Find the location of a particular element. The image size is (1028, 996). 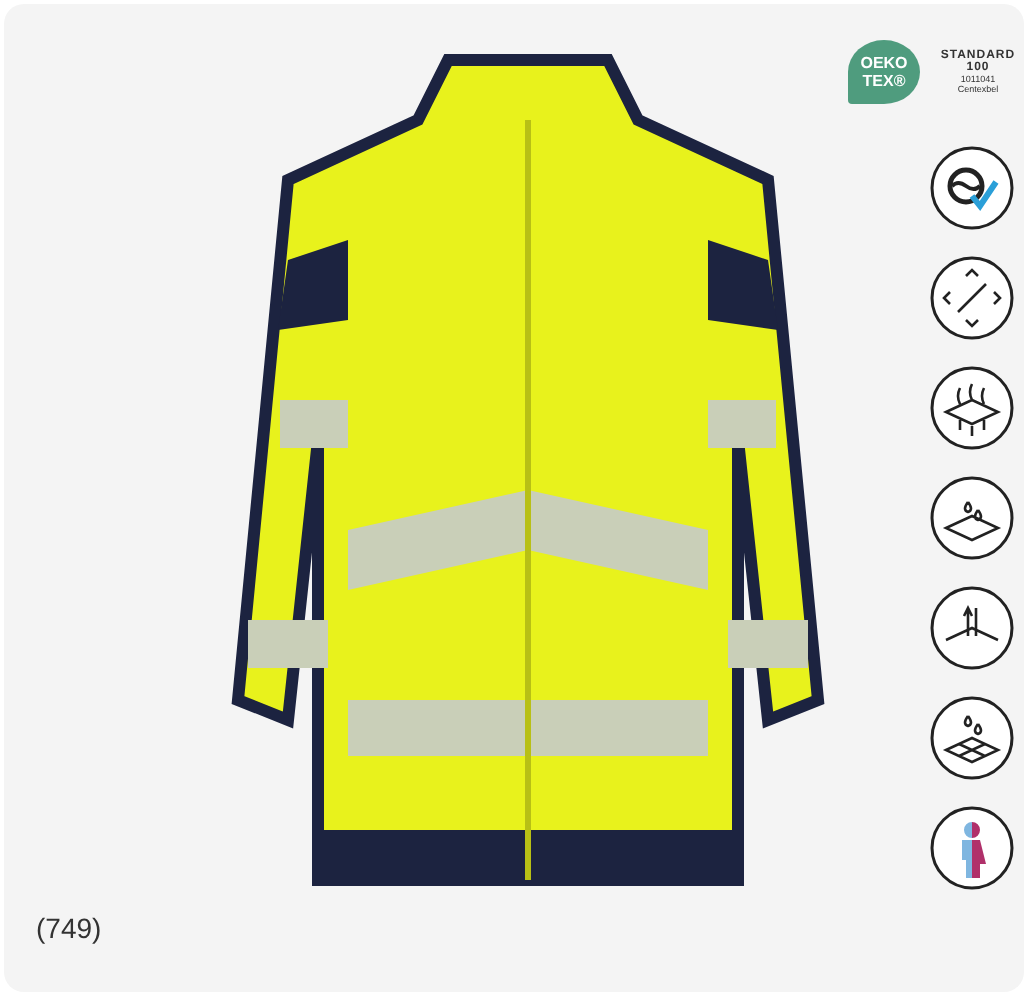

breathable-icon is located at coordinates (972, 408).